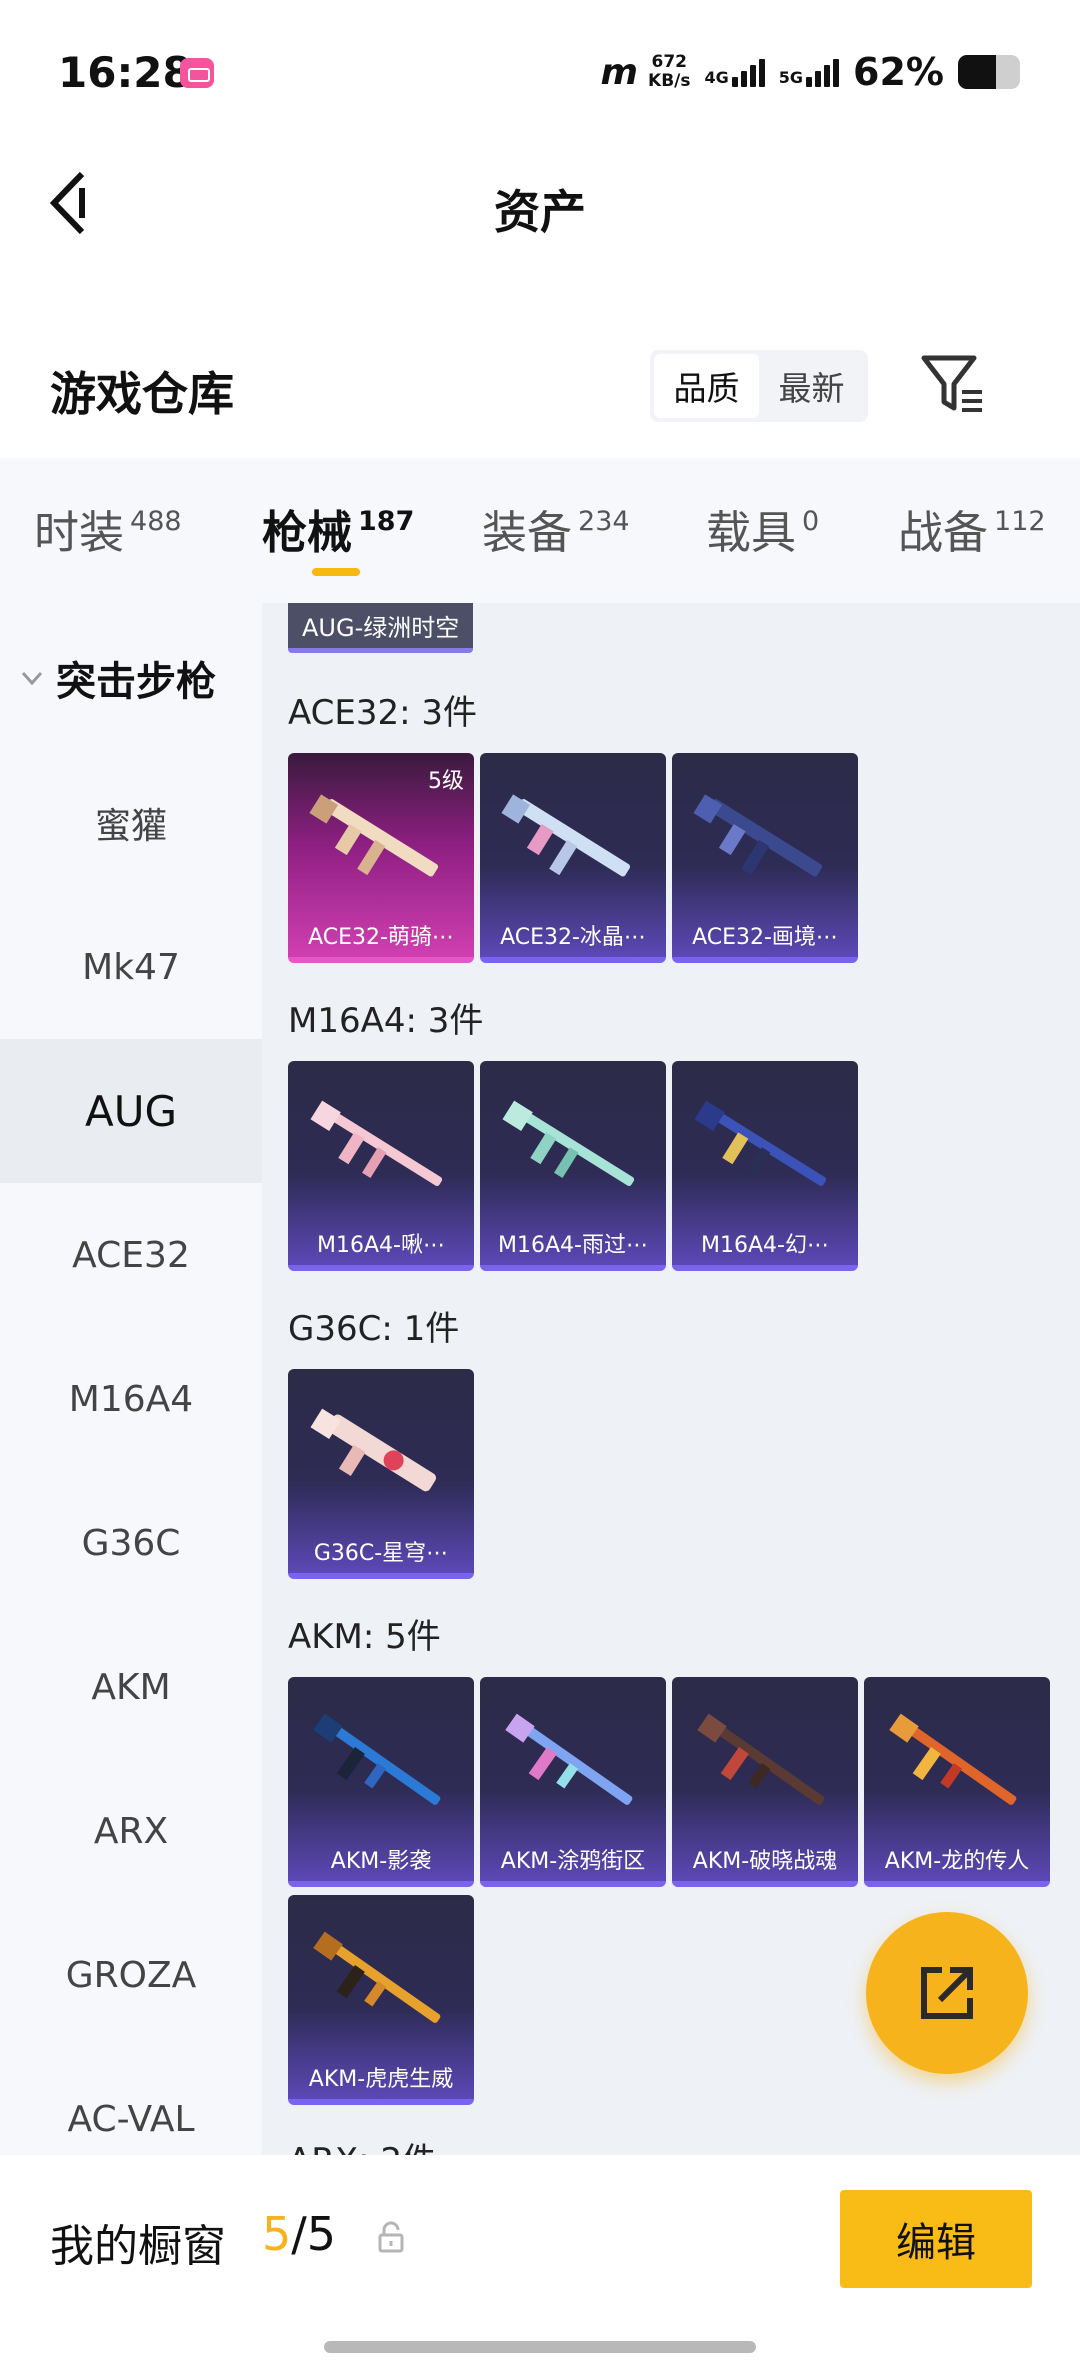 Image resolution: width=1080 pixels, height=2375 pixels. I want to click on sort-toggle: 品质 最新, so click(759, 386).